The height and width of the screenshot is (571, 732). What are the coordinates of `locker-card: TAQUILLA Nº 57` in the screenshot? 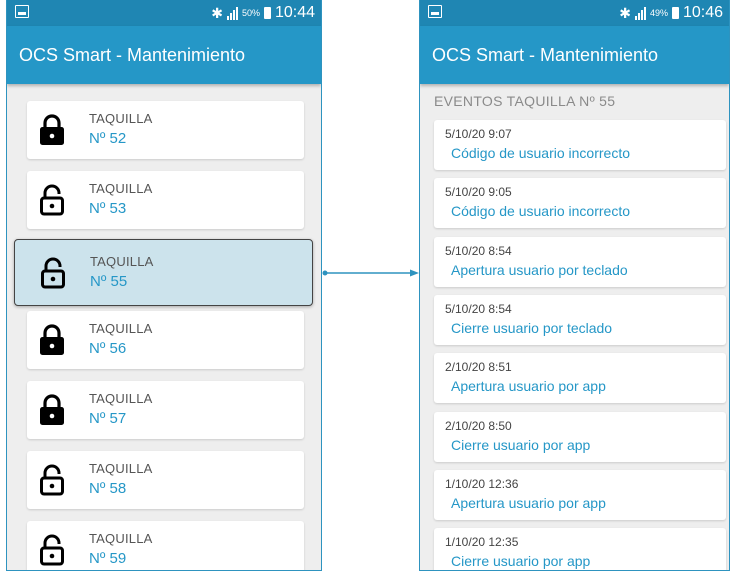 It's located at (165, 410).